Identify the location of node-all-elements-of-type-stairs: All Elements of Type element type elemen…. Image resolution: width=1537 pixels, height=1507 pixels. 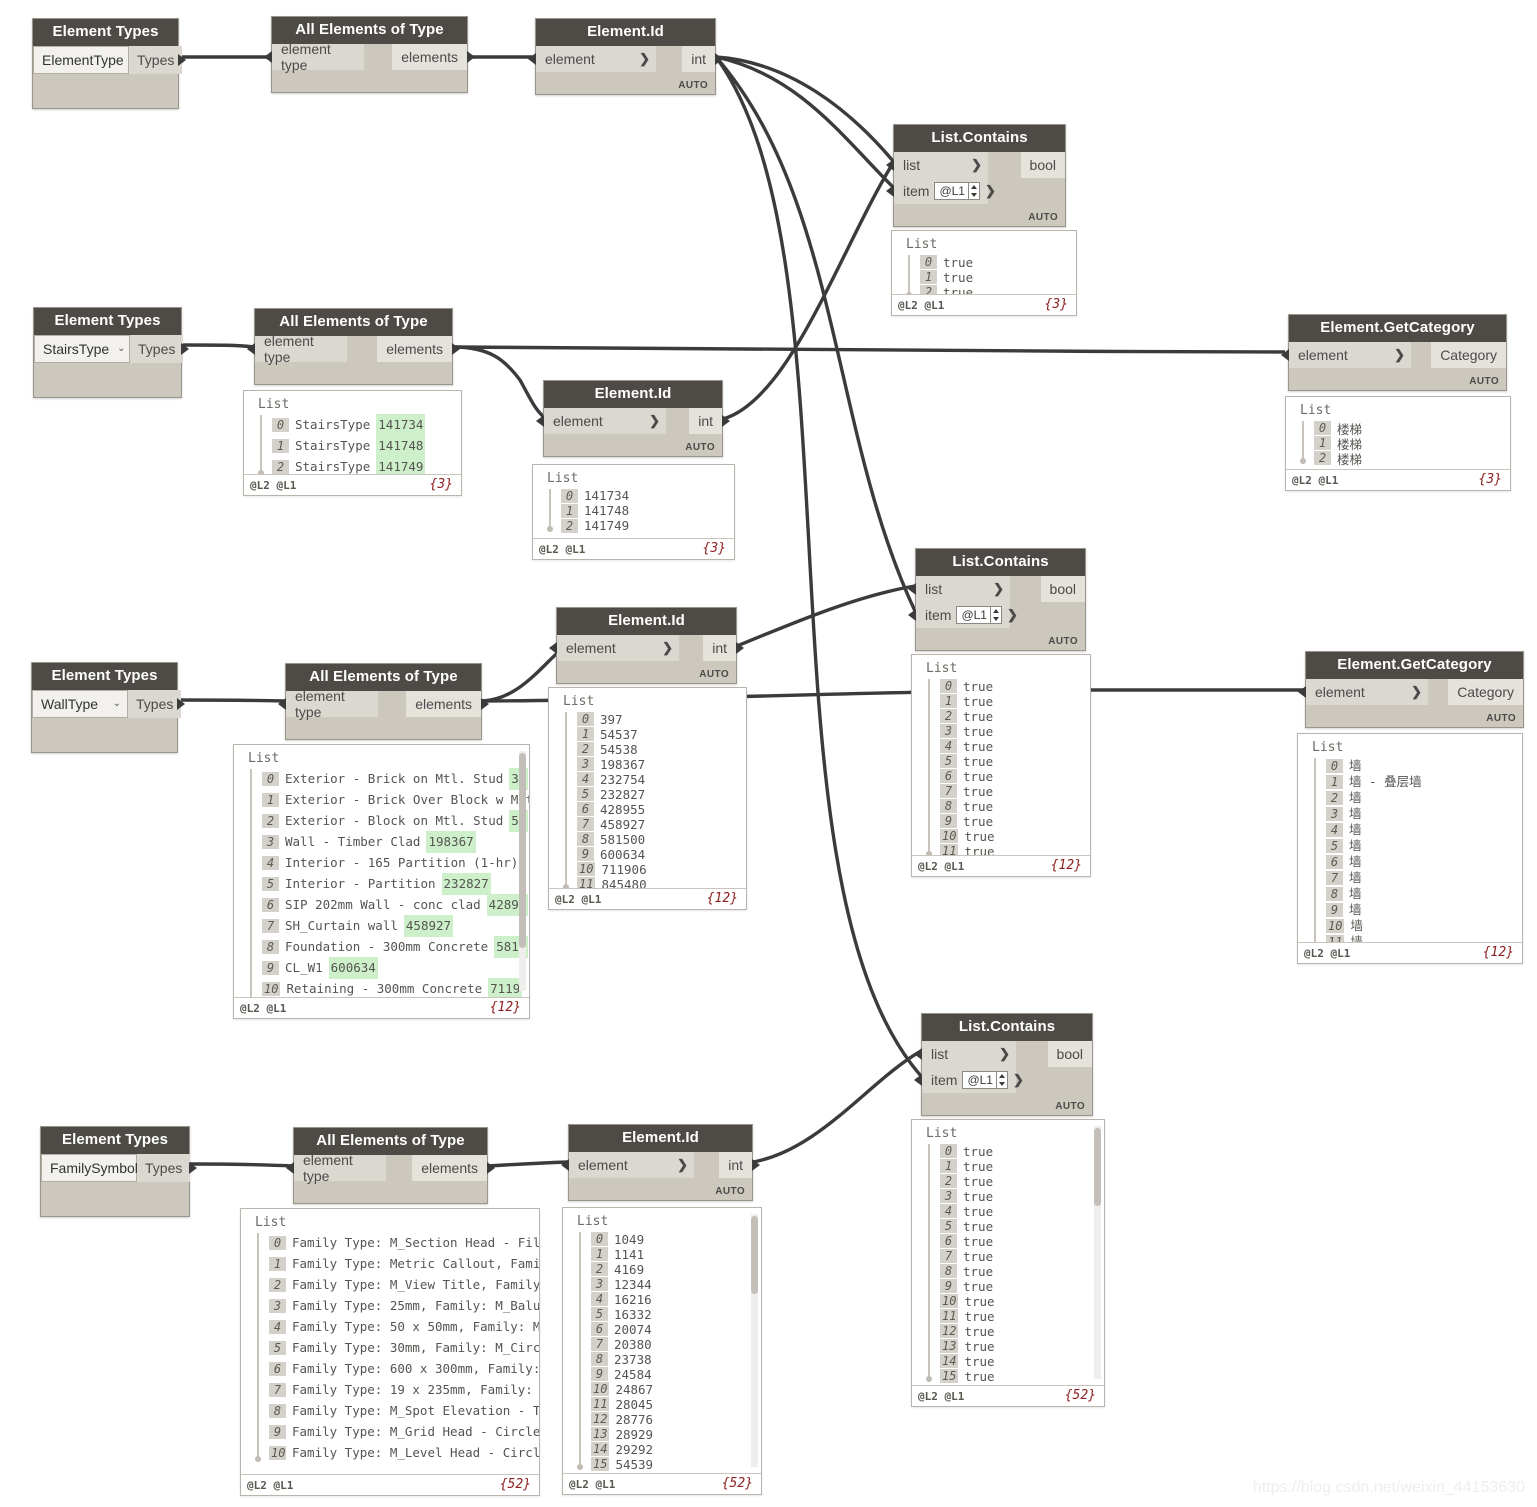
(353, 346).